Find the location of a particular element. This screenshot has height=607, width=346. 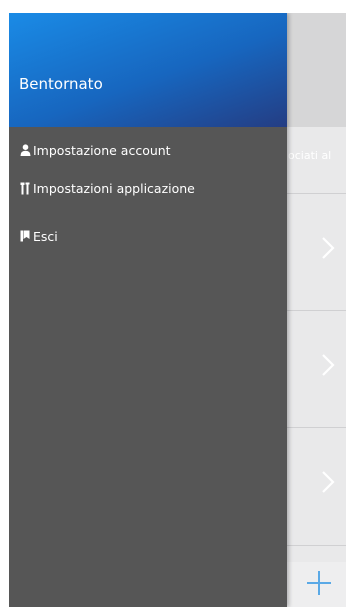

menu-item-logout: Esci is located at coordinates (38, 236).